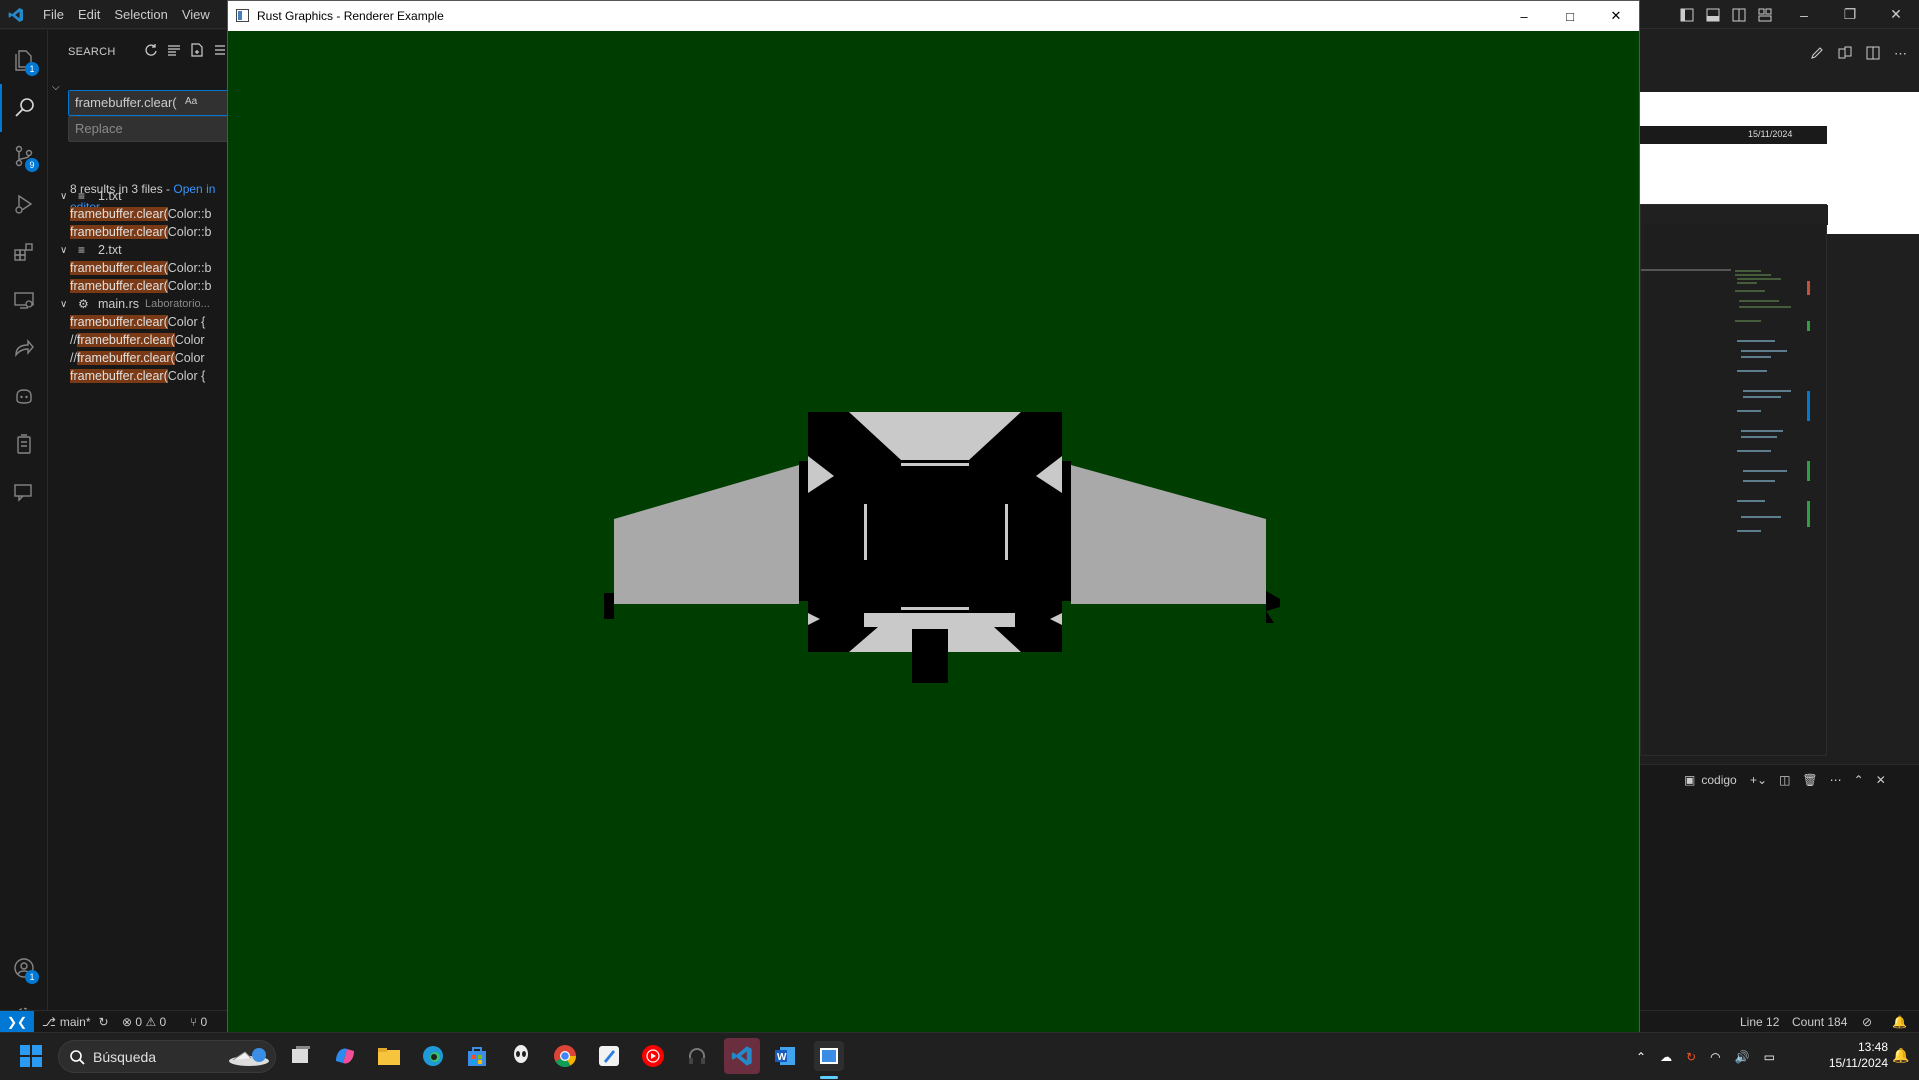 This screenshot has width=1919, height=1080. I want to click on remote-explorer-button, so click(24, 300).